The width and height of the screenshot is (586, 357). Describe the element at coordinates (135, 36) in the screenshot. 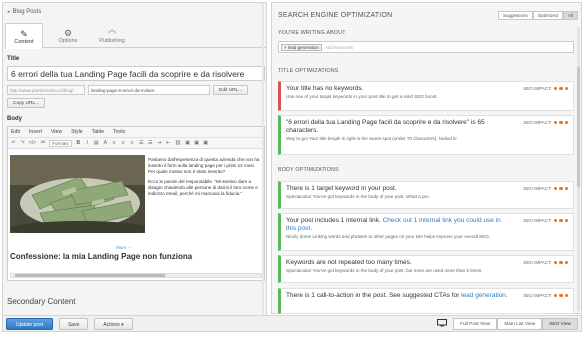

I see `editor-tabs: ✎ Content ⚙ Options ◠ Publishing` at that location.